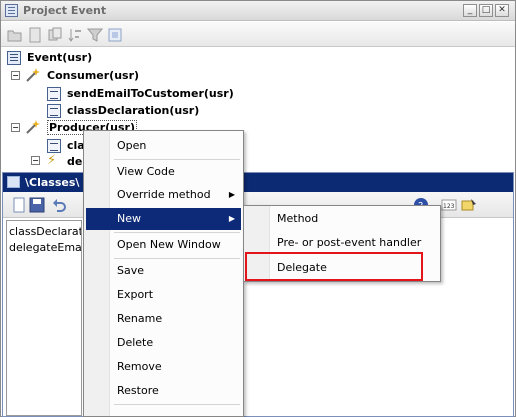 Image resolution: width=516 pixels, height=417 pixels. Describe the element at coordinates (163, 367) in the screenshot. I see `menu-item-remove: Remove` at that location.